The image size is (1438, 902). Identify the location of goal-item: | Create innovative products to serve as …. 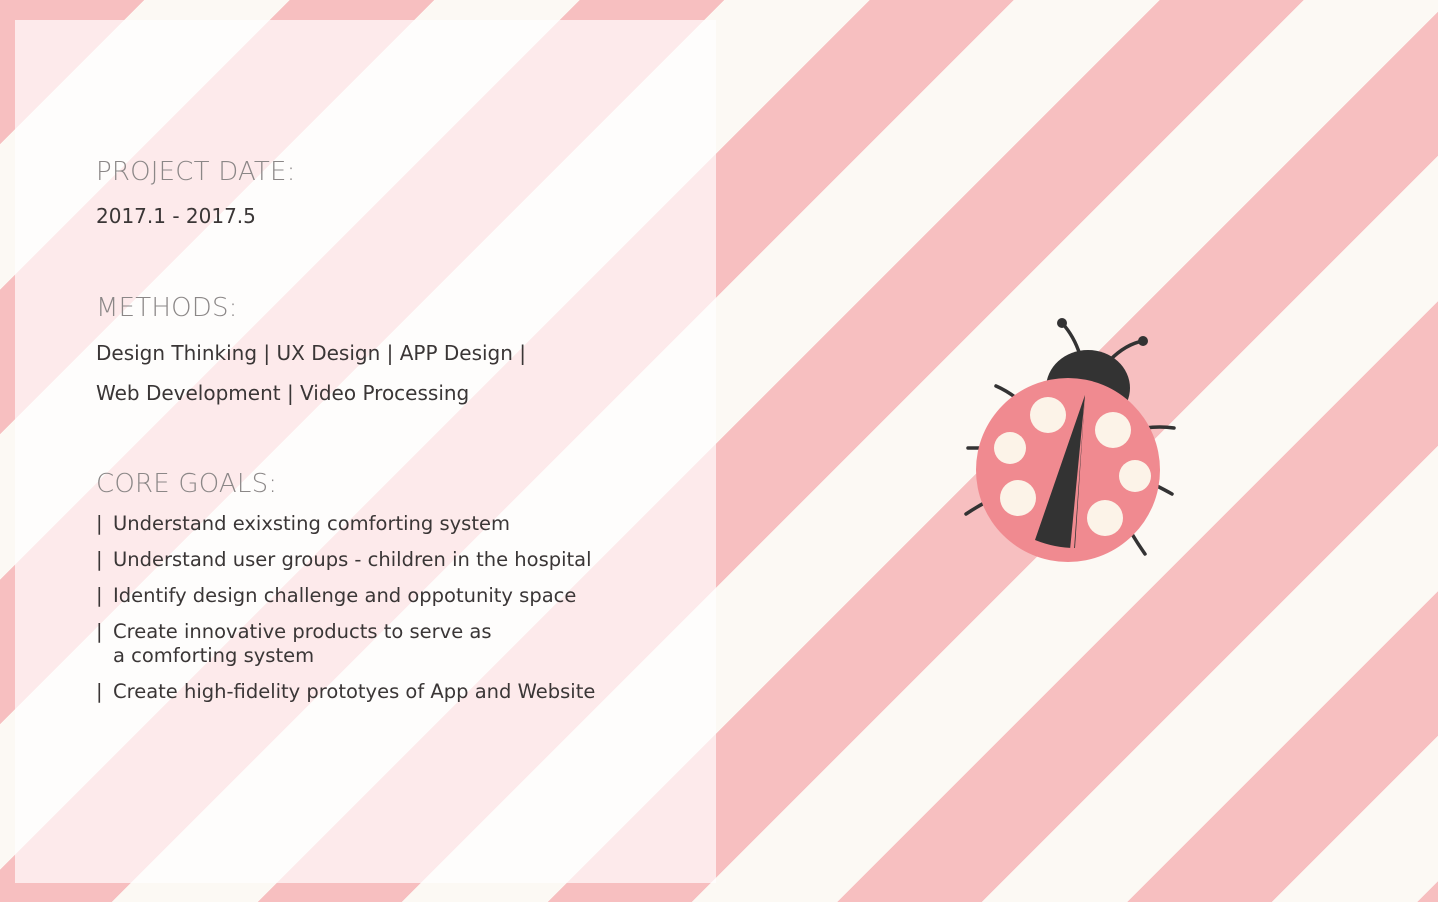
(345, 644).